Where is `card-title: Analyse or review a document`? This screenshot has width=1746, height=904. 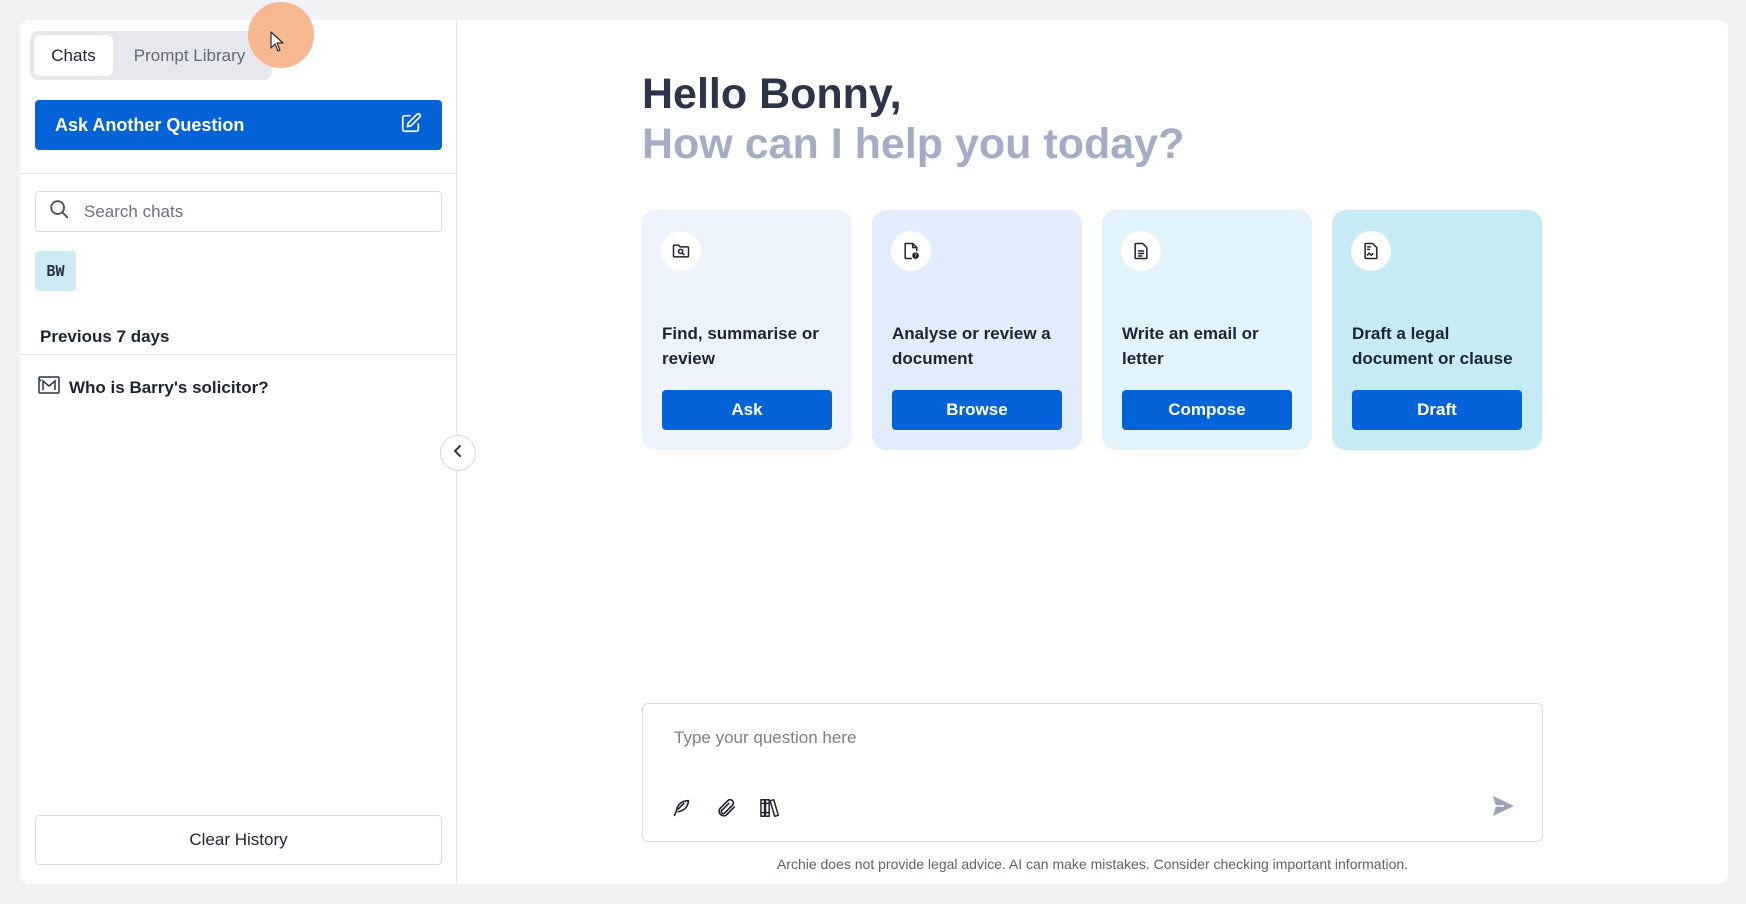
card-title: Analyse or review a document is located at coordinates (971, 346).